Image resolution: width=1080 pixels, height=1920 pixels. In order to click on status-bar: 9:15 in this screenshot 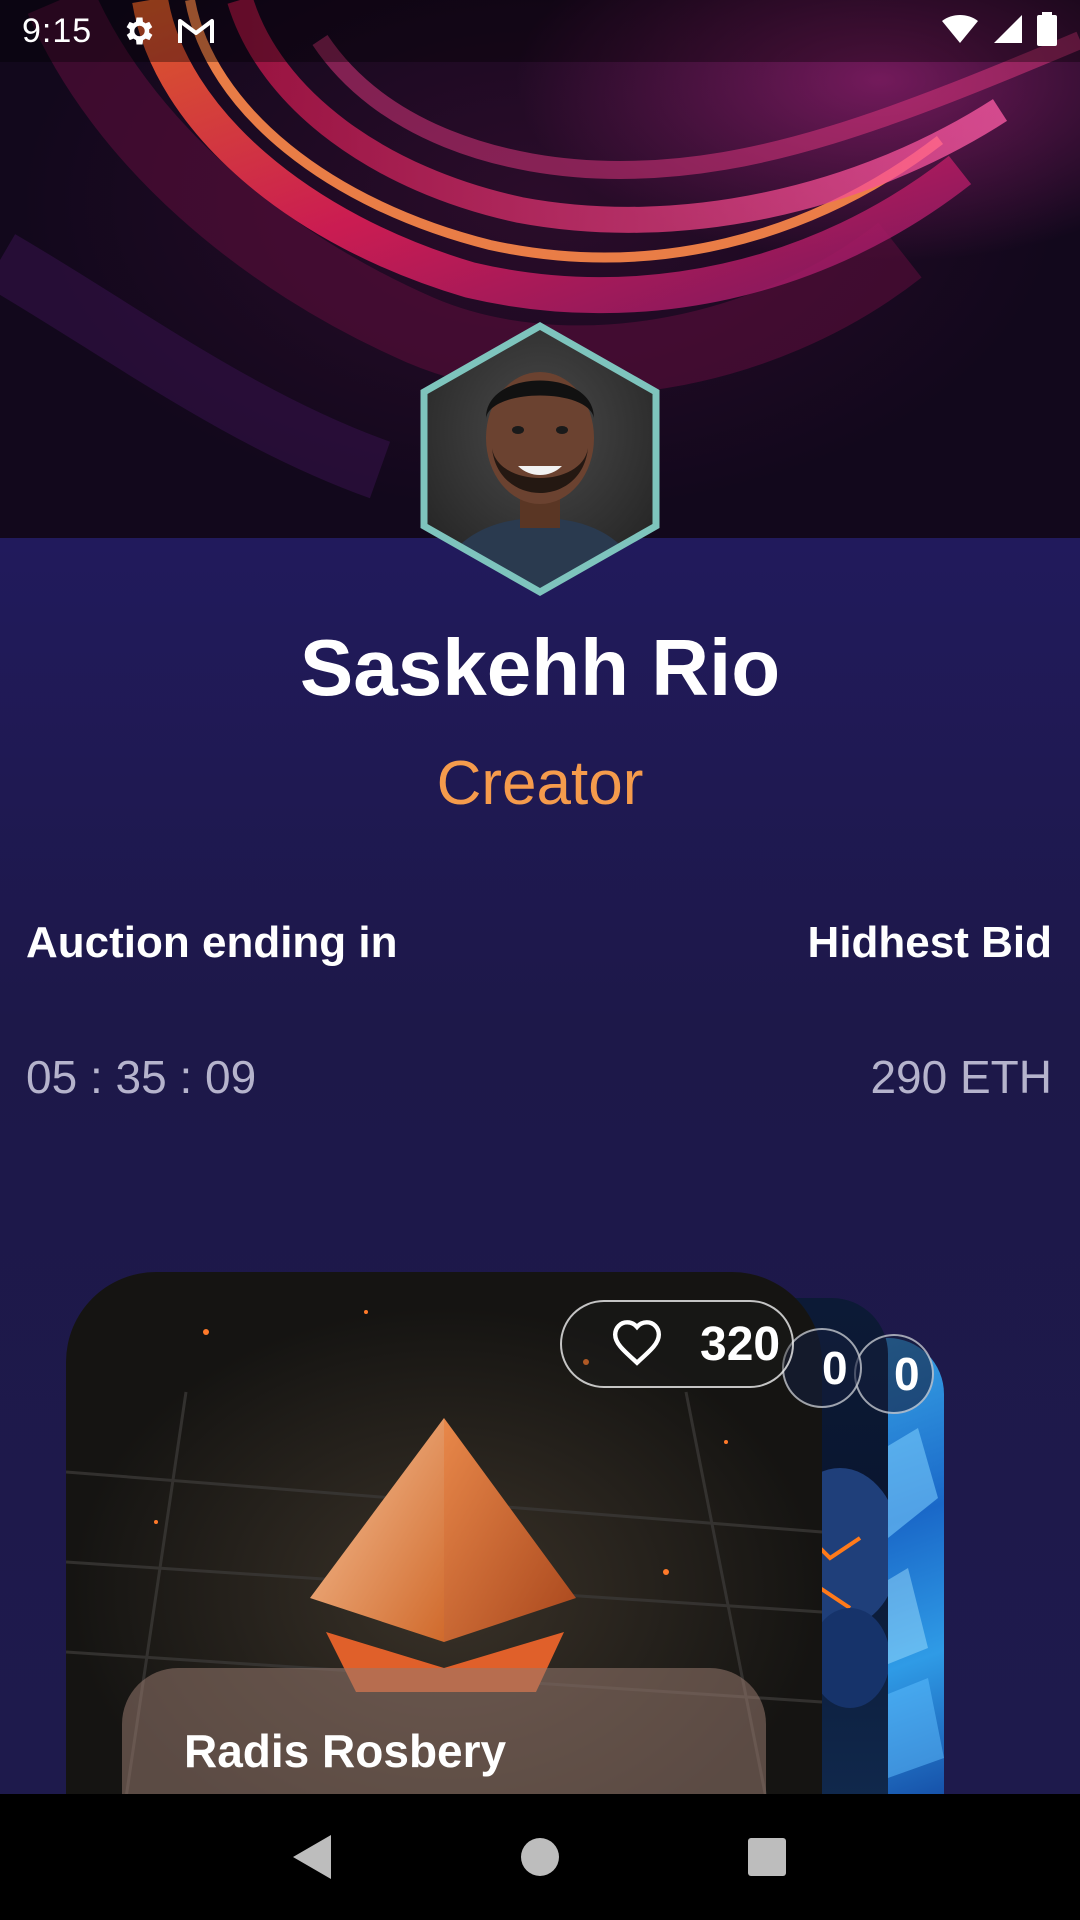, I will do `click(540, 31)`.